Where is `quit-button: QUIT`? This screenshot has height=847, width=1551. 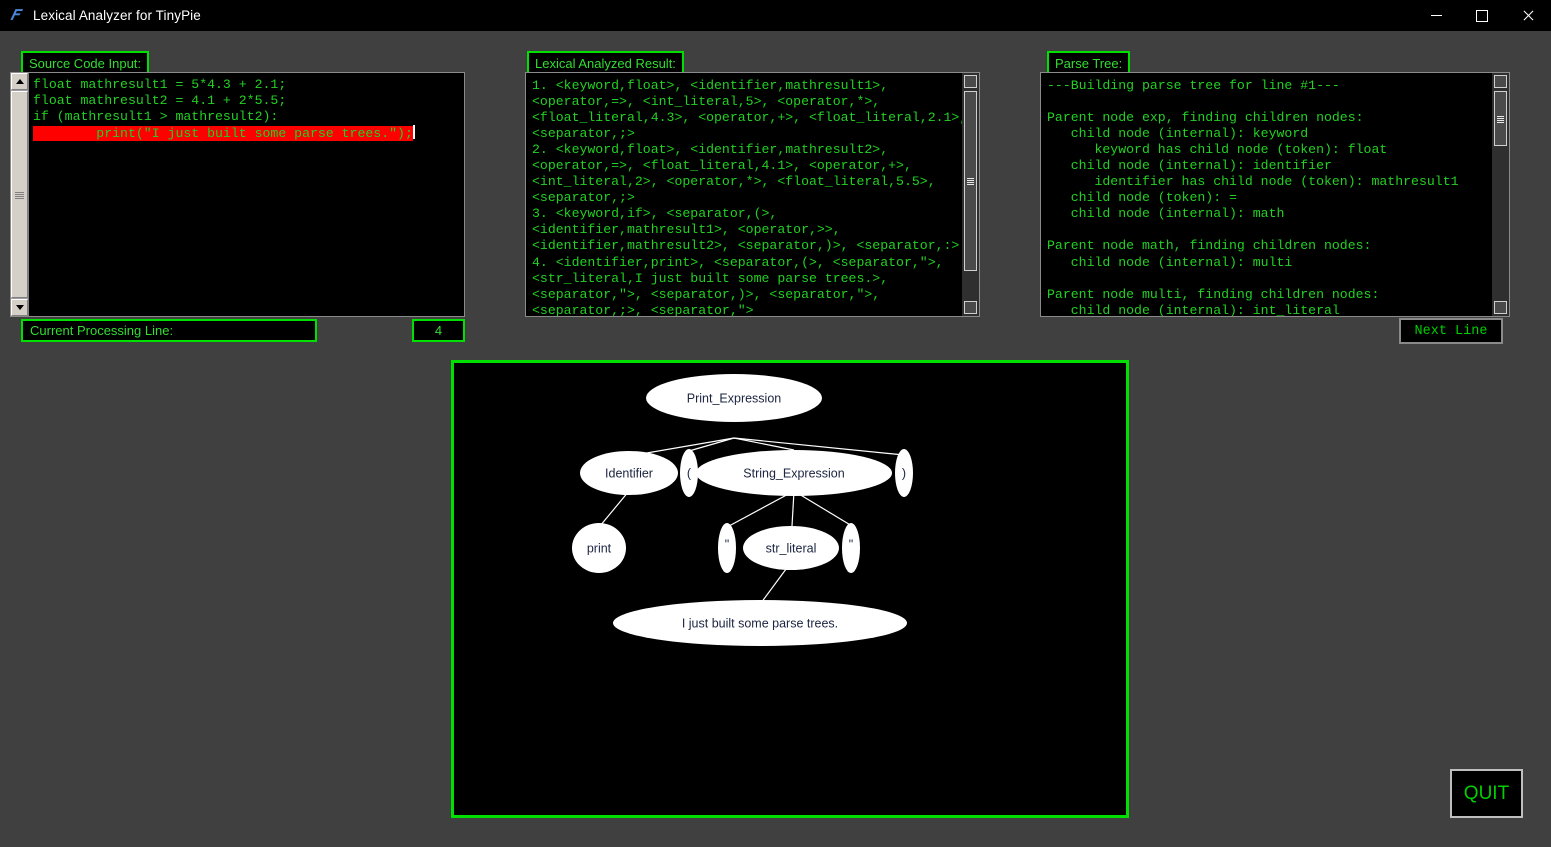 quit-button: QUIT is located at coordinates (1486, 793).